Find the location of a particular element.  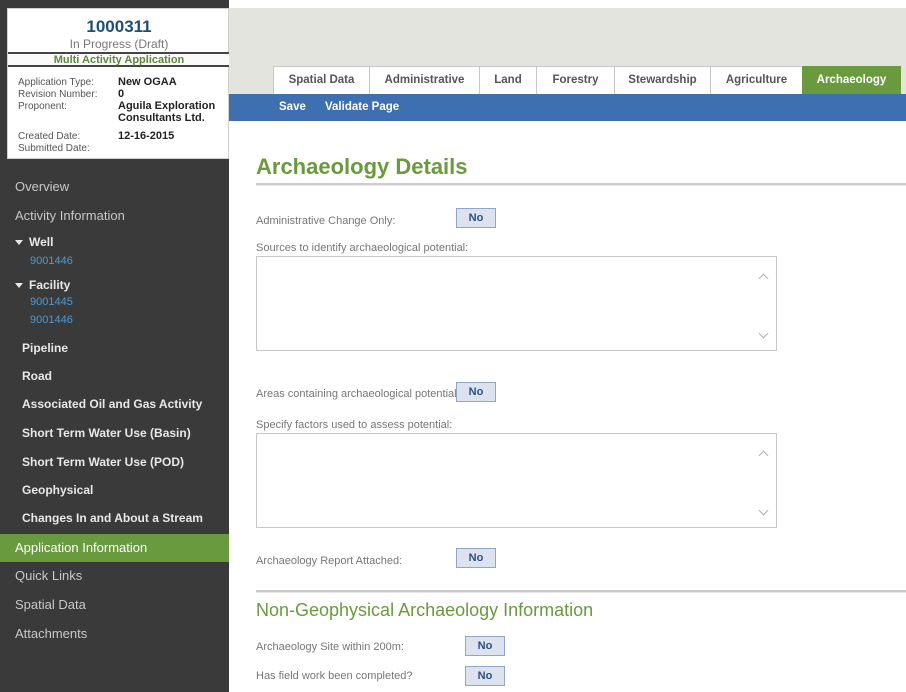

created-date-label: Created Date: is located at coordinates (49, 136).